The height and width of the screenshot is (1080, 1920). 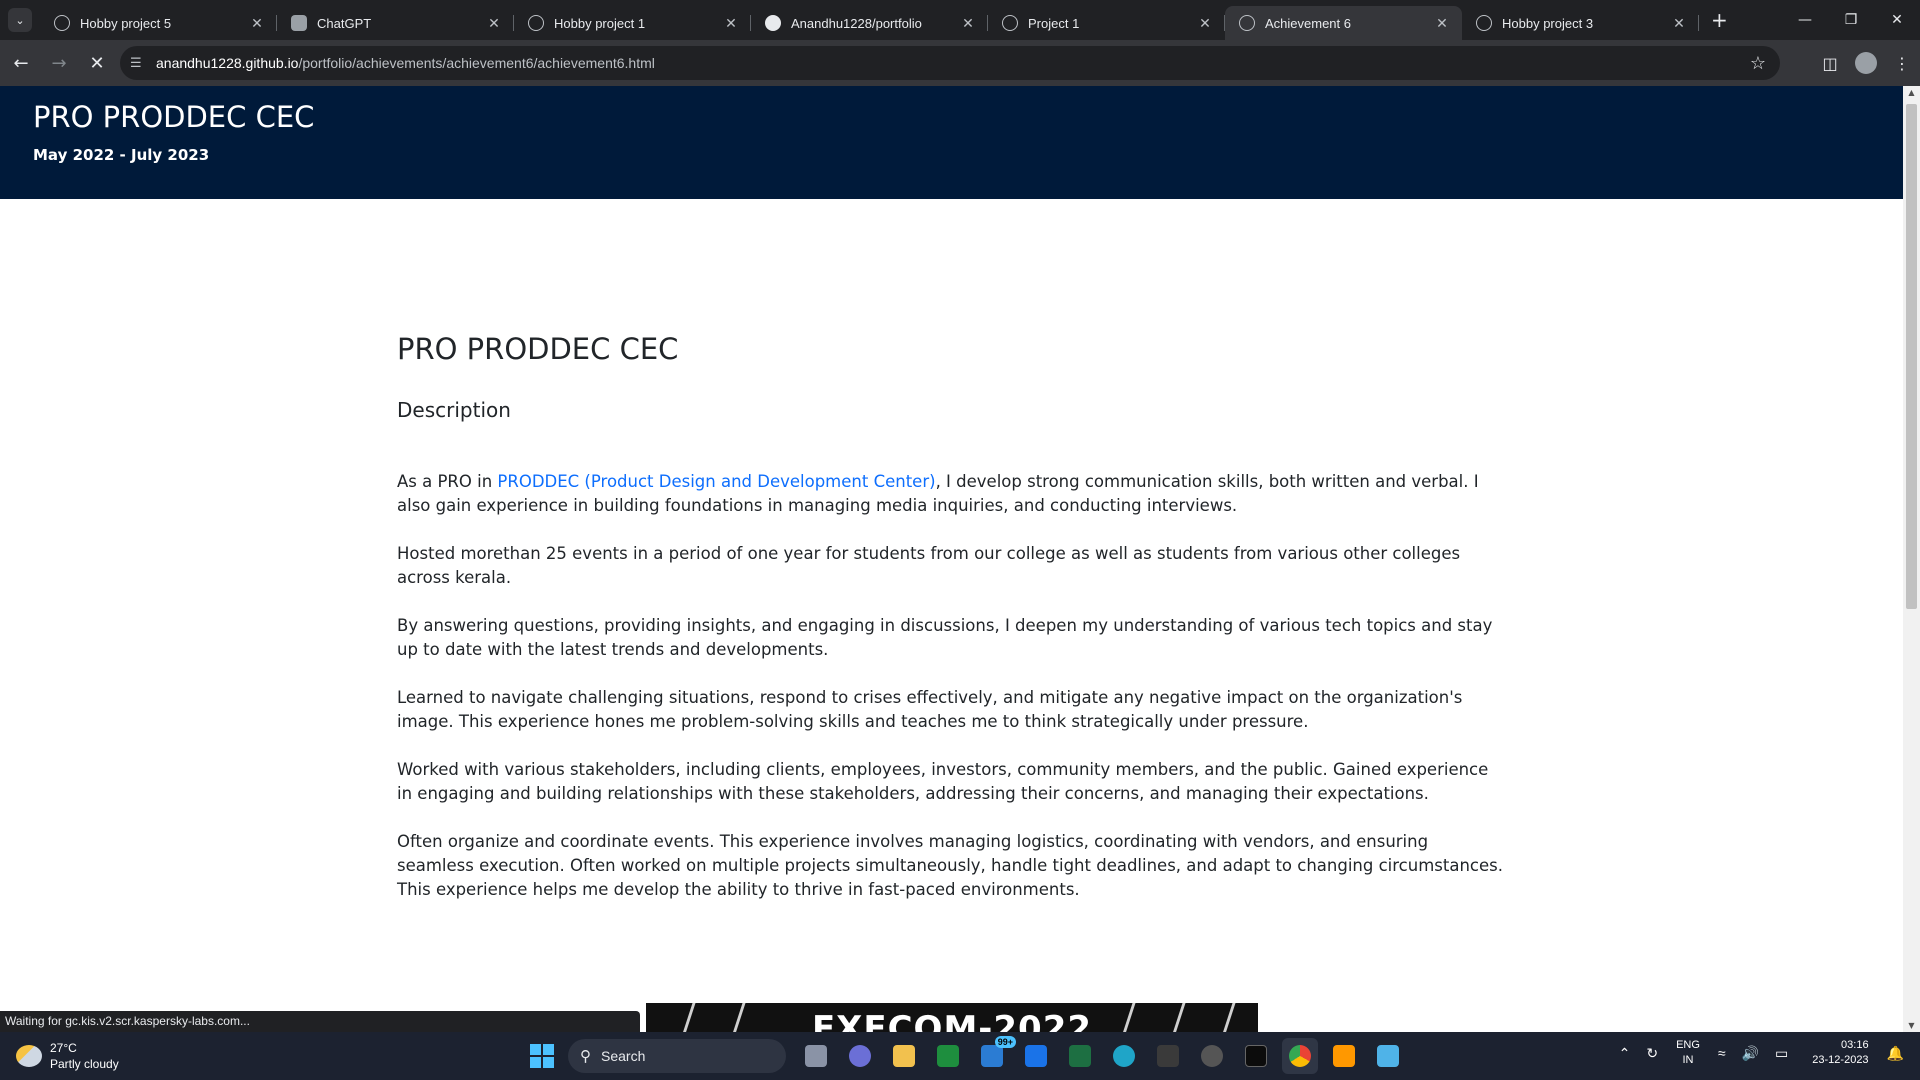 What do you see at coordinates (1855, 1045) in the screenshot?
I see `clock-time: 03:16` at bounding box center [1855, 1045].